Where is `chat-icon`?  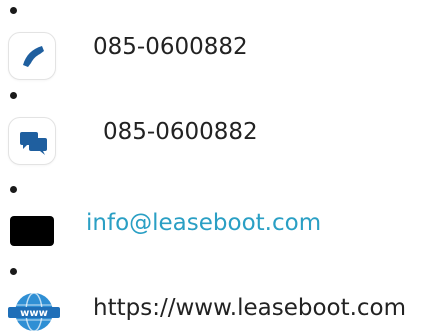 chat-icon is located at coordinates (33, 143).